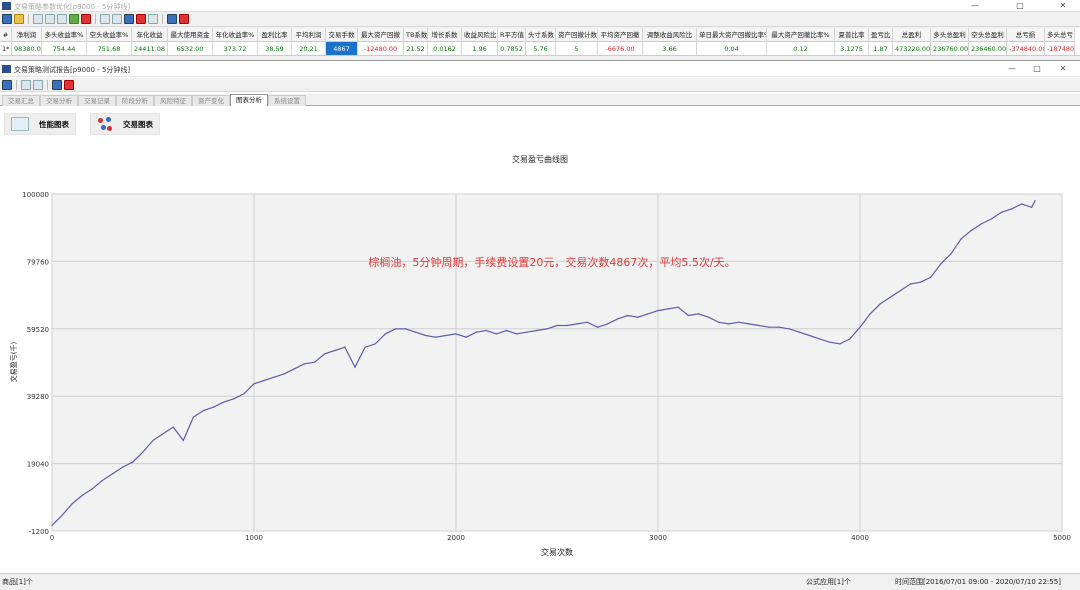 The width and height of the screenshot is (1080, 590). I want to click on grid-header-cell: 盈利比率, so click(275, 35).